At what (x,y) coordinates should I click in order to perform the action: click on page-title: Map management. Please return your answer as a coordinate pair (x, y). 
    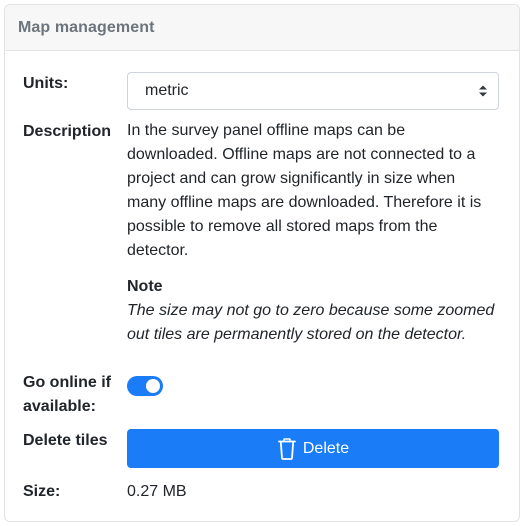
    Looking at the image, I should click on (86, 27).